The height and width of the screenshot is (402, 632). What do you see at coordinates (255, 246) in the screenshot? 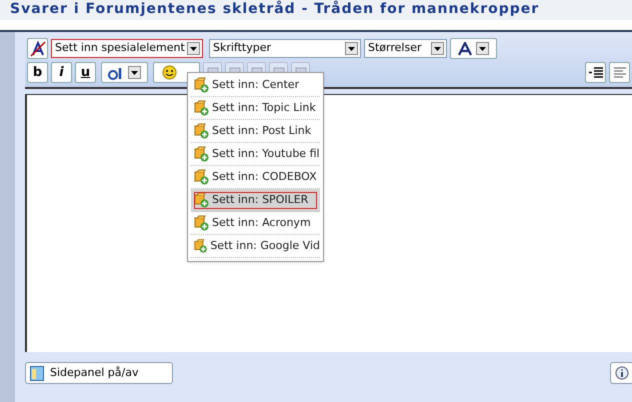
I see `menu-item: Sett inn: Google Vid` at bounding box center [255, 246].